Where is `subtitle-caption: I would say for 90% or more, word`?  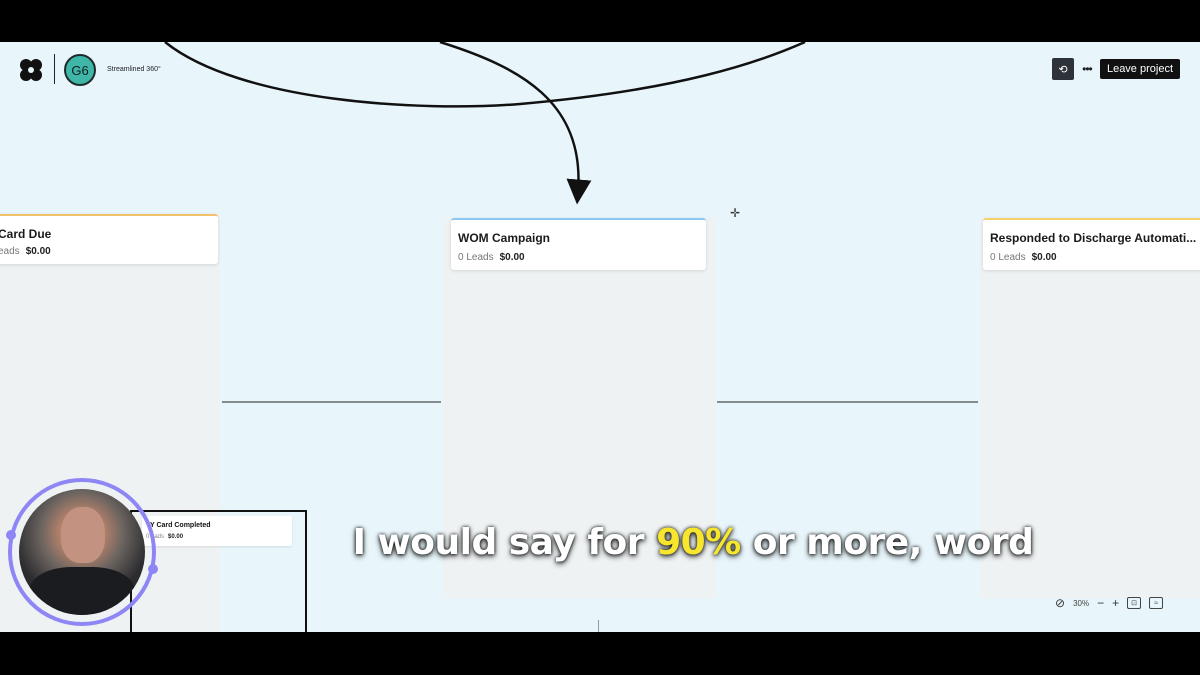
subtitle-caption: I would say for 90% or more, word is located at coordinates (600, 542).